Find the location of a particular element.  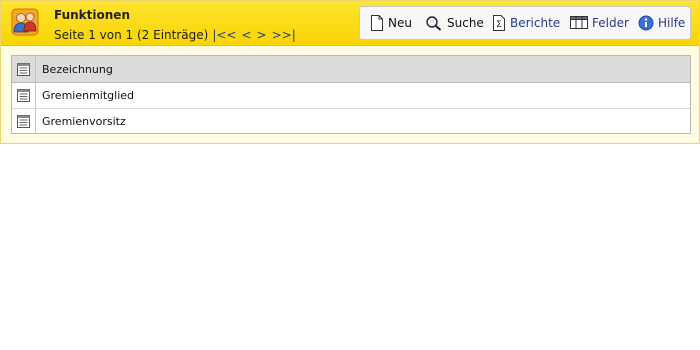

fields-button-label: Felder is located at coordinates (610, 23).